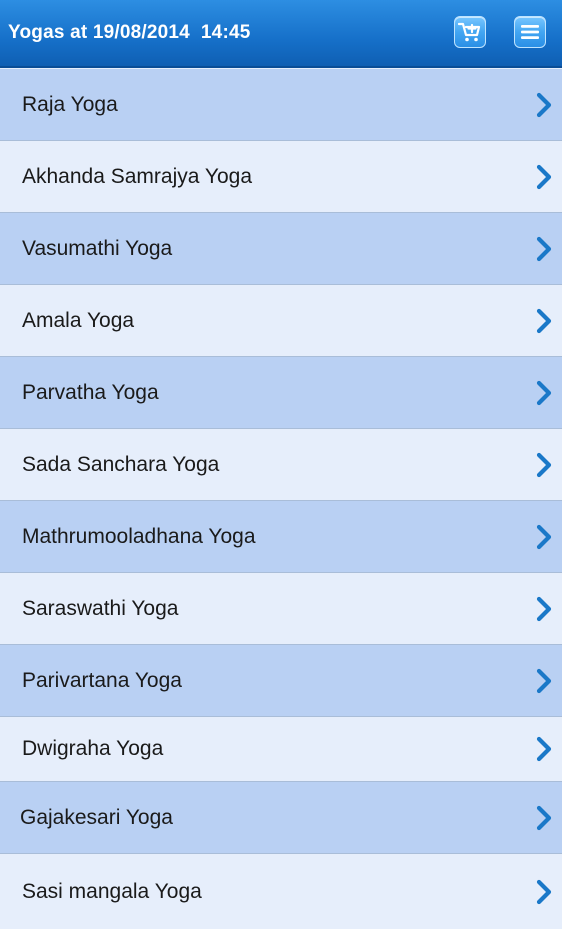 The height and width of the screenshot is (929, 562). I want to click on list-item-label: Mathrumooladhana Yoga, so click(139, 536).